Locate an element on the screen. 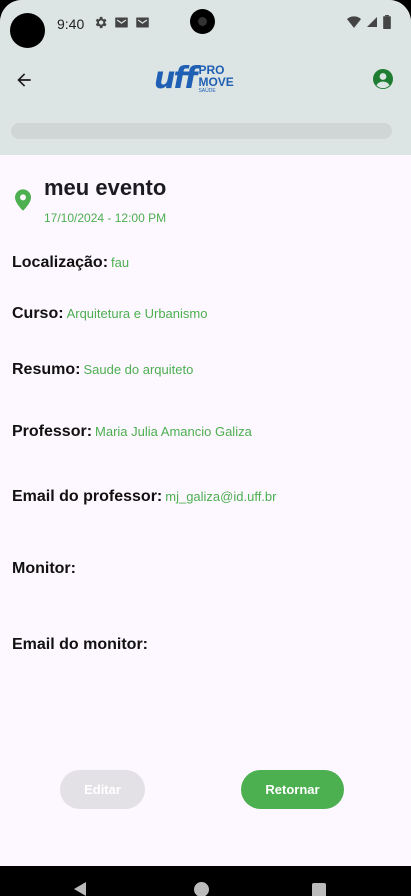 The width and height of the screenshot is (411, 896). field-label: Localização: is located at coordinates (60, 262).